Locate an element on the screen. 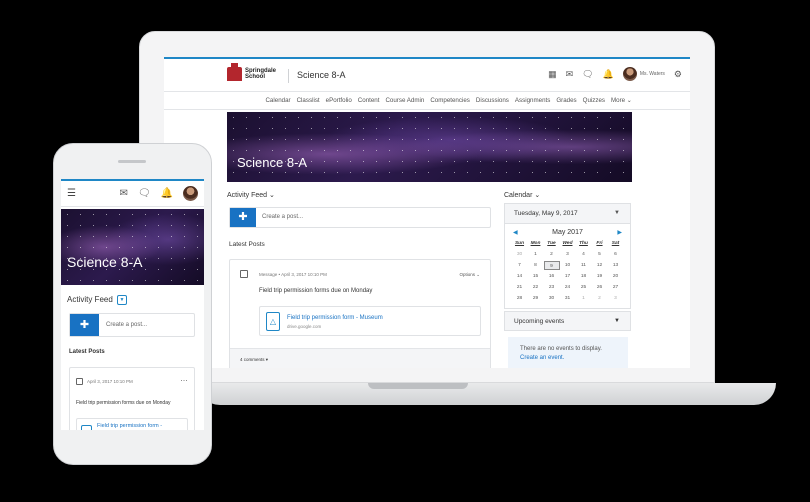 This screenshot has height=502, width=810. calendar-day: 24 is located at coordinates (568, 287).